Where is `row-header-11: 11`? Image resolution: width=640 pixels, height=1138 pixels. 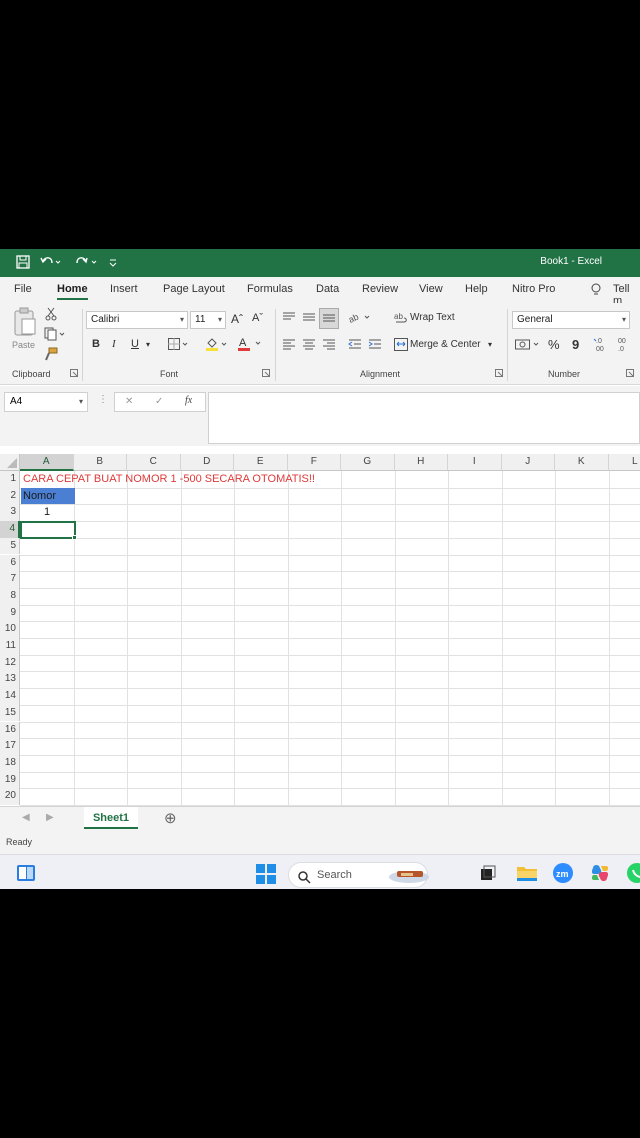 row-header-11: 11 is located at coordinates (10, 646).